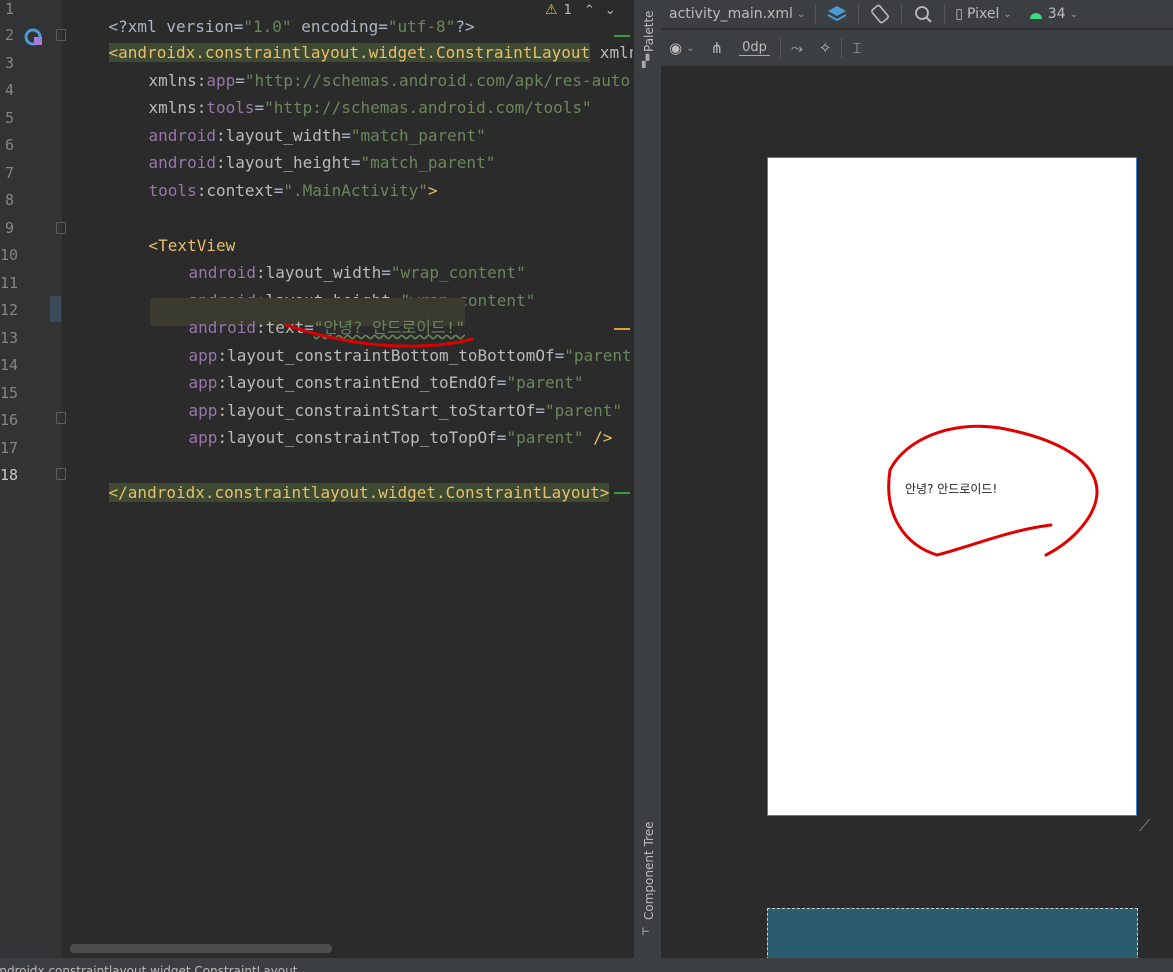  What do you see at coordinates (645, 931) in the screenshot?
I see `component-tree-icon: ⊢` at bounding box center [645, 931].